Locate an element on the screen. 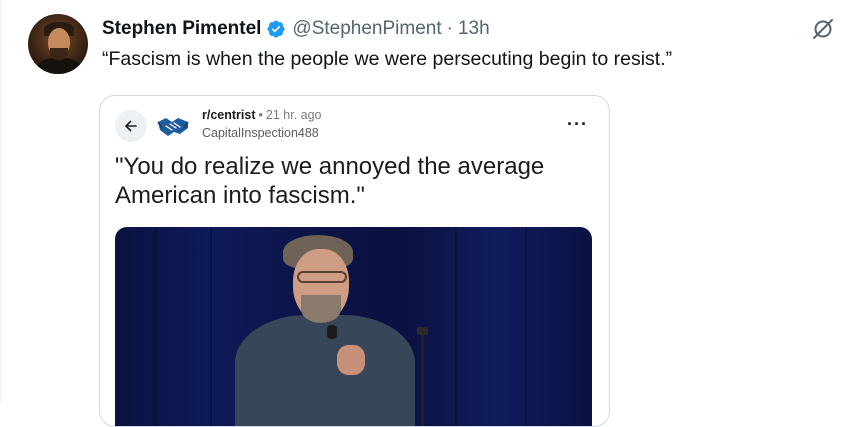 Image resolution: width=844 pixels, height=427 pixels. back-button is located at coordinates (131, 126).